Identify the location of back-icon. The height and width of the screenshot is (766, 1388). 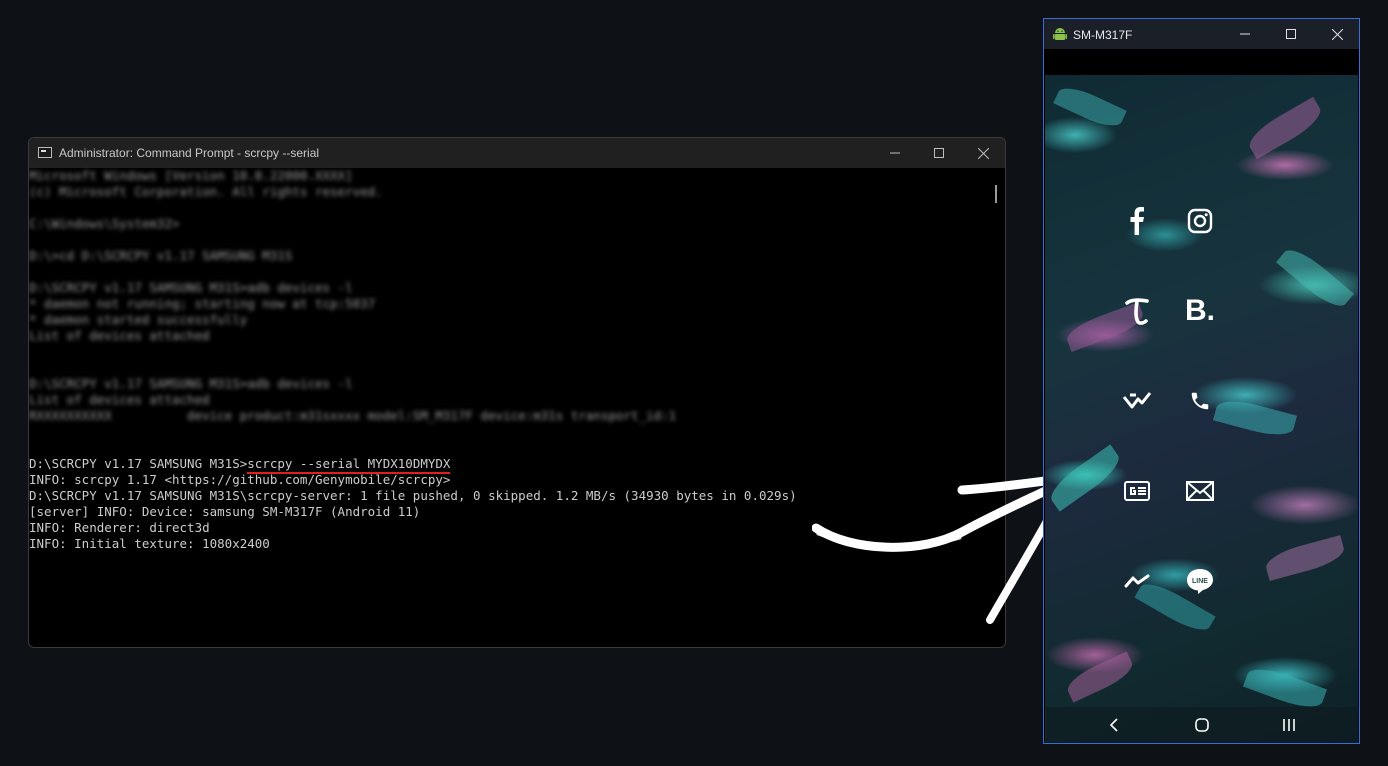
(1114, 725).